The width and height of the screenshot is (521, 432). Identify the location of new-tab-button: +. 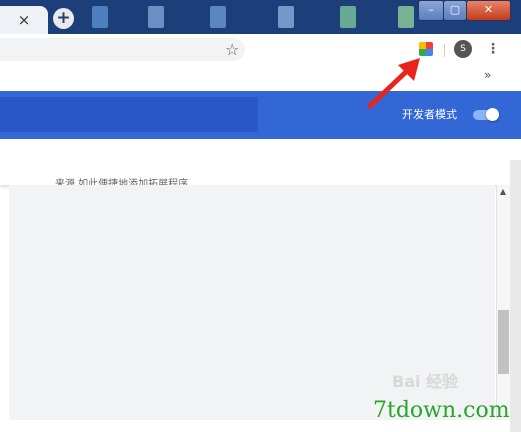
(63, 18).